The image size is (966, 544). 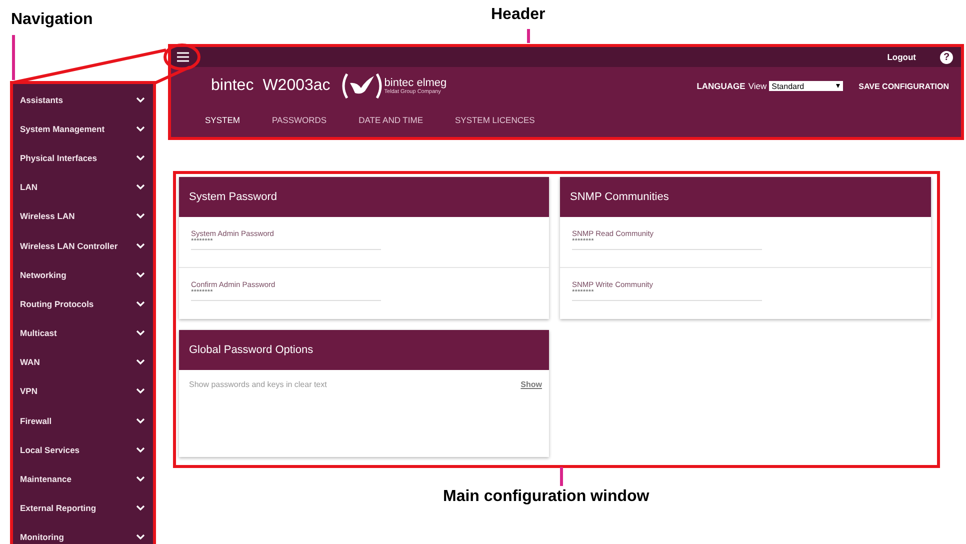 What do you see at coordinates (232, 86) in the screenshot?
I see `product-name: bintec` at bounding box center [232, 86].